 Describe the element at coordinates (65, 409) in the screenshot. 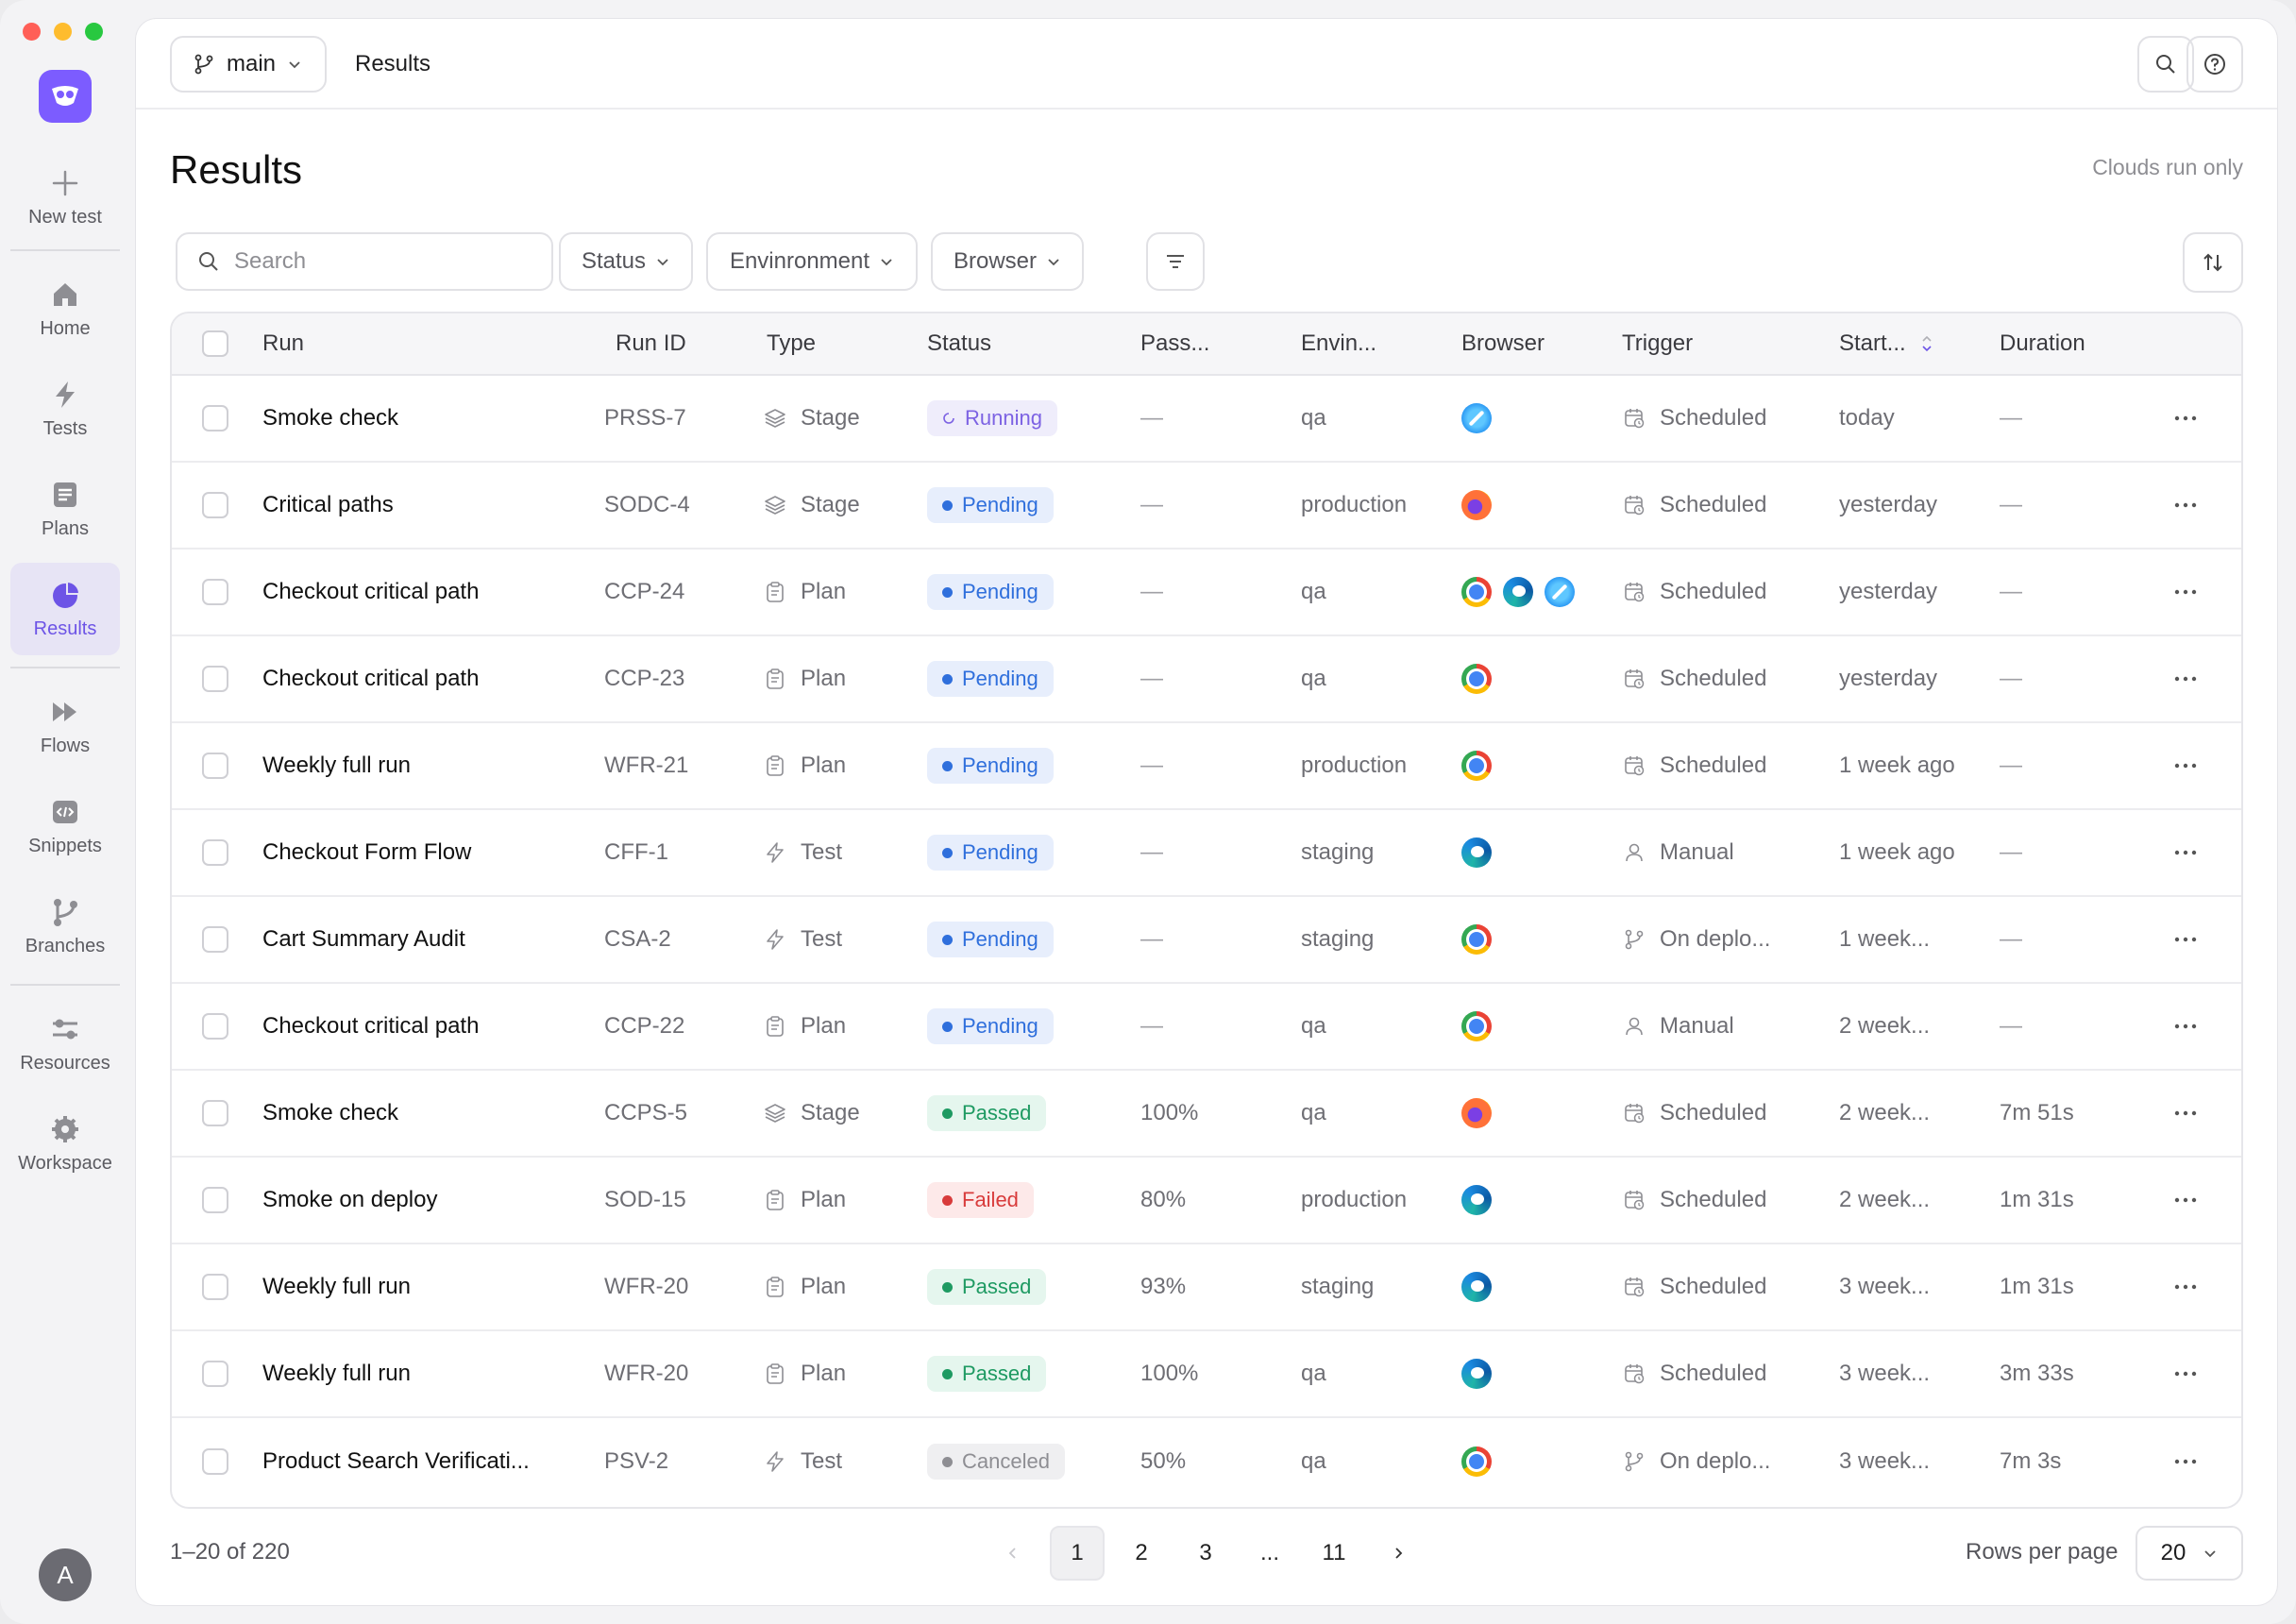

I see `sidebar-item-tests: Tests` at that location.